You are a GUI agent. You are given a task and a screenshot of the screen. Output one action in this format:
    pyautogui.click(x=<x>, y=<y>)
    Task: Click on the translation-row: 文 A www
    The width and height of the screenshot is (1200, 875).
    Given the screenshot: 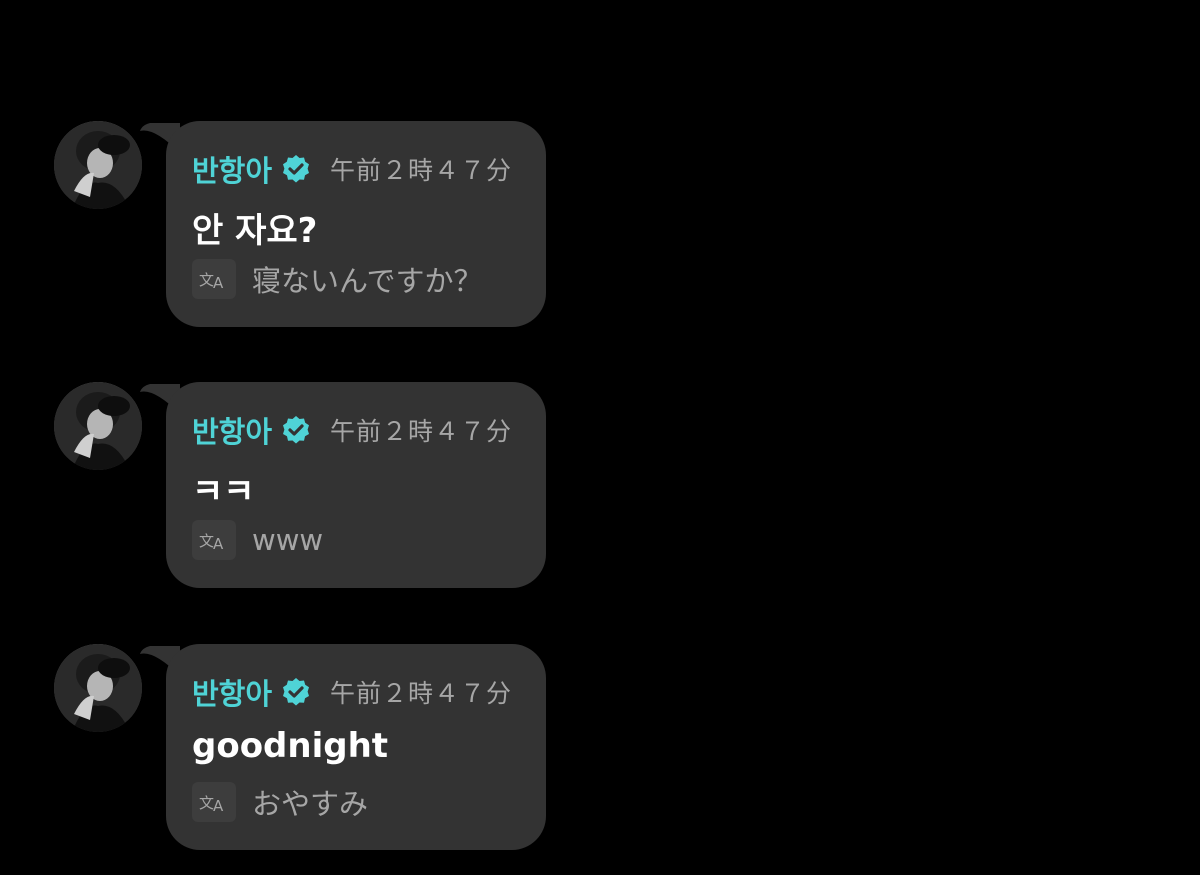 What is the action you would take?
    pyautogui.click(x=257, y=540)
    